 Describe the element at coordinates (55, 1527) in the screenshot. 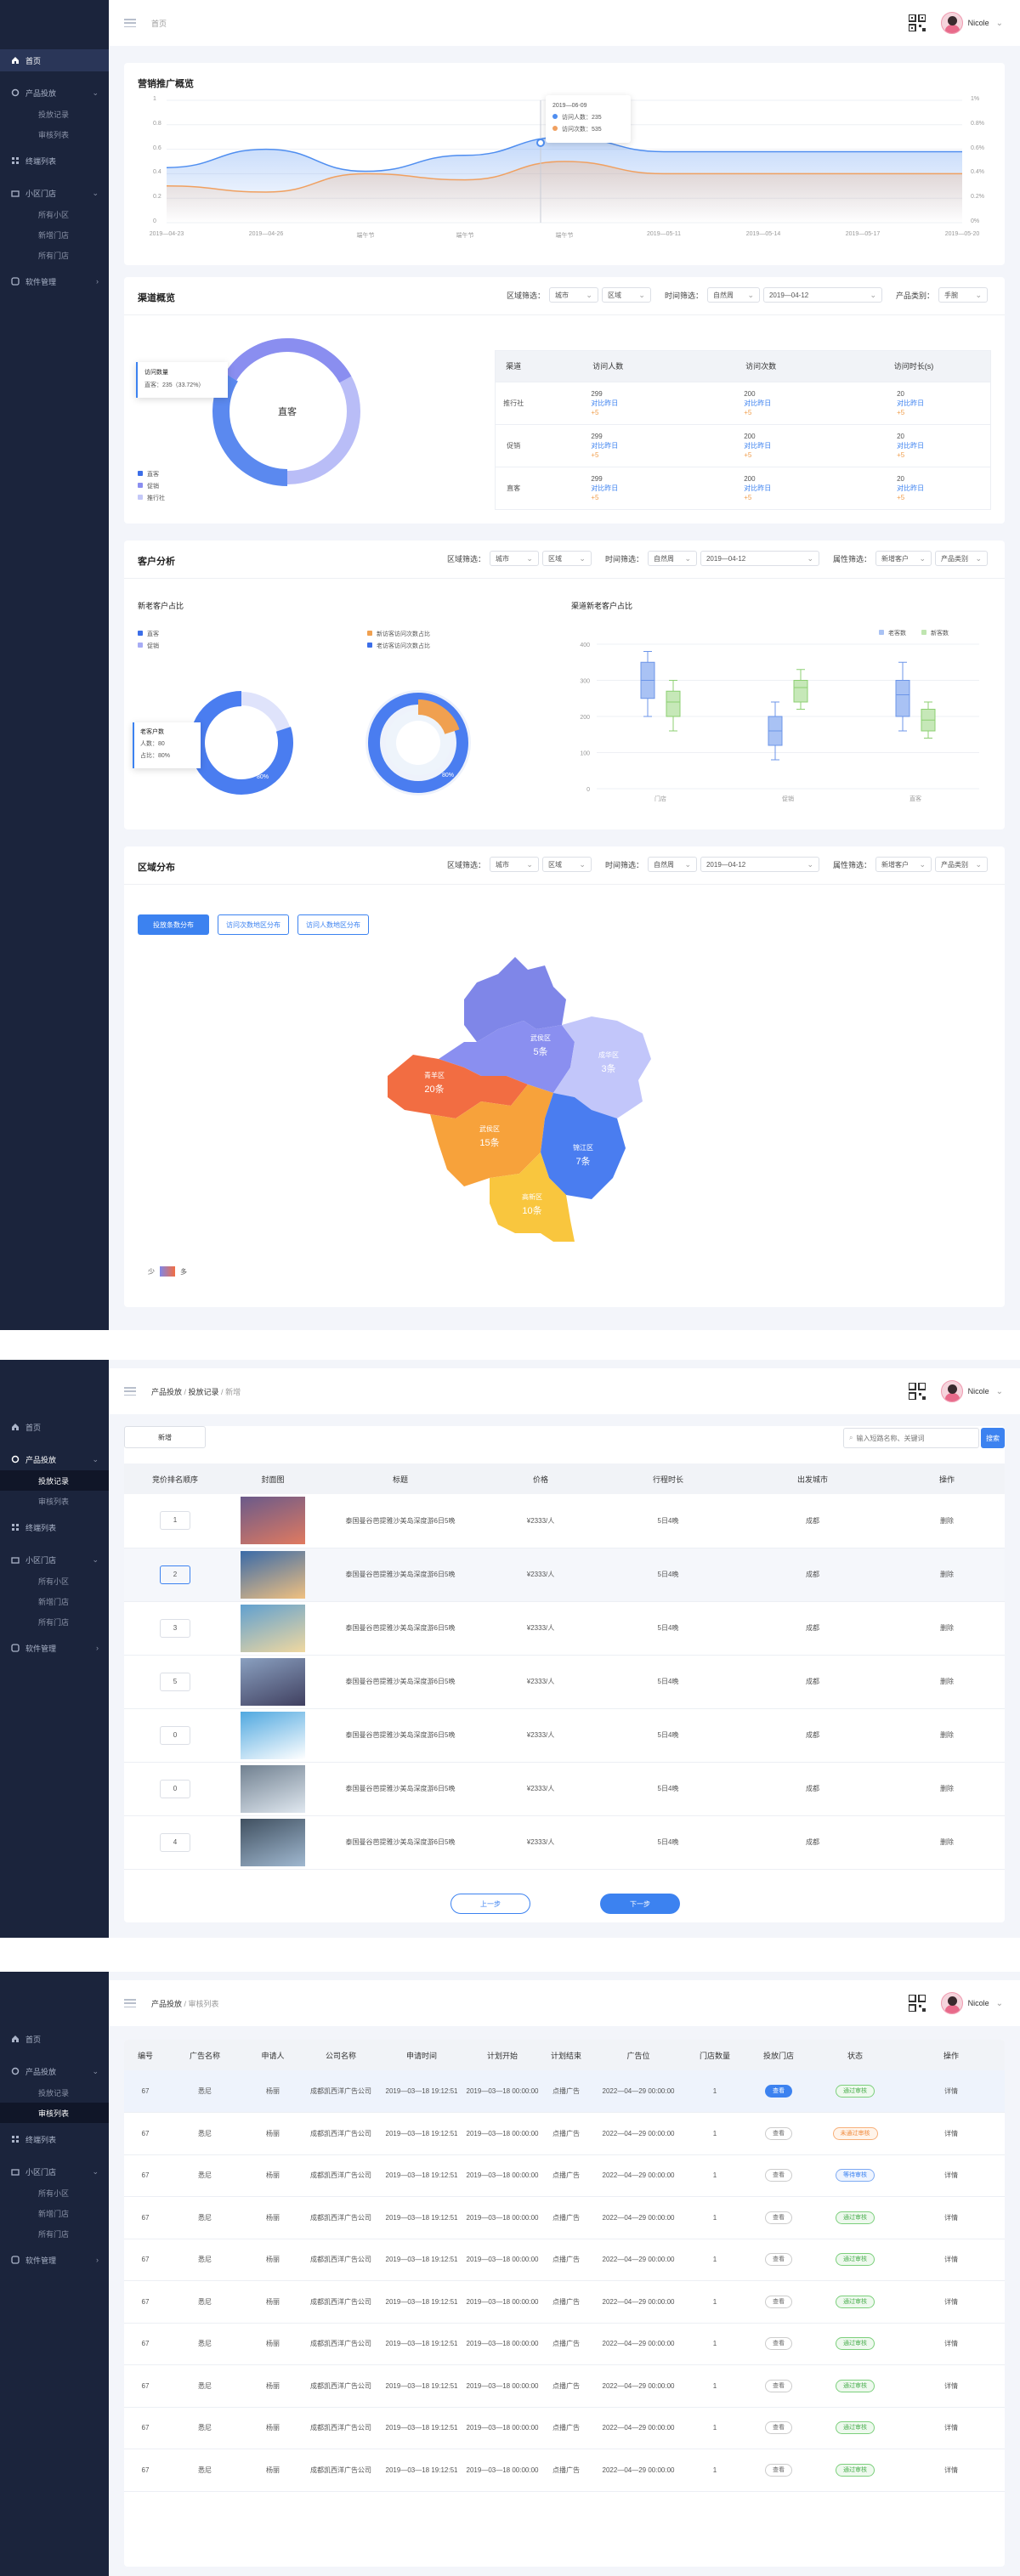

I see `sidebar-item-terminals: 终端列表` at that location.